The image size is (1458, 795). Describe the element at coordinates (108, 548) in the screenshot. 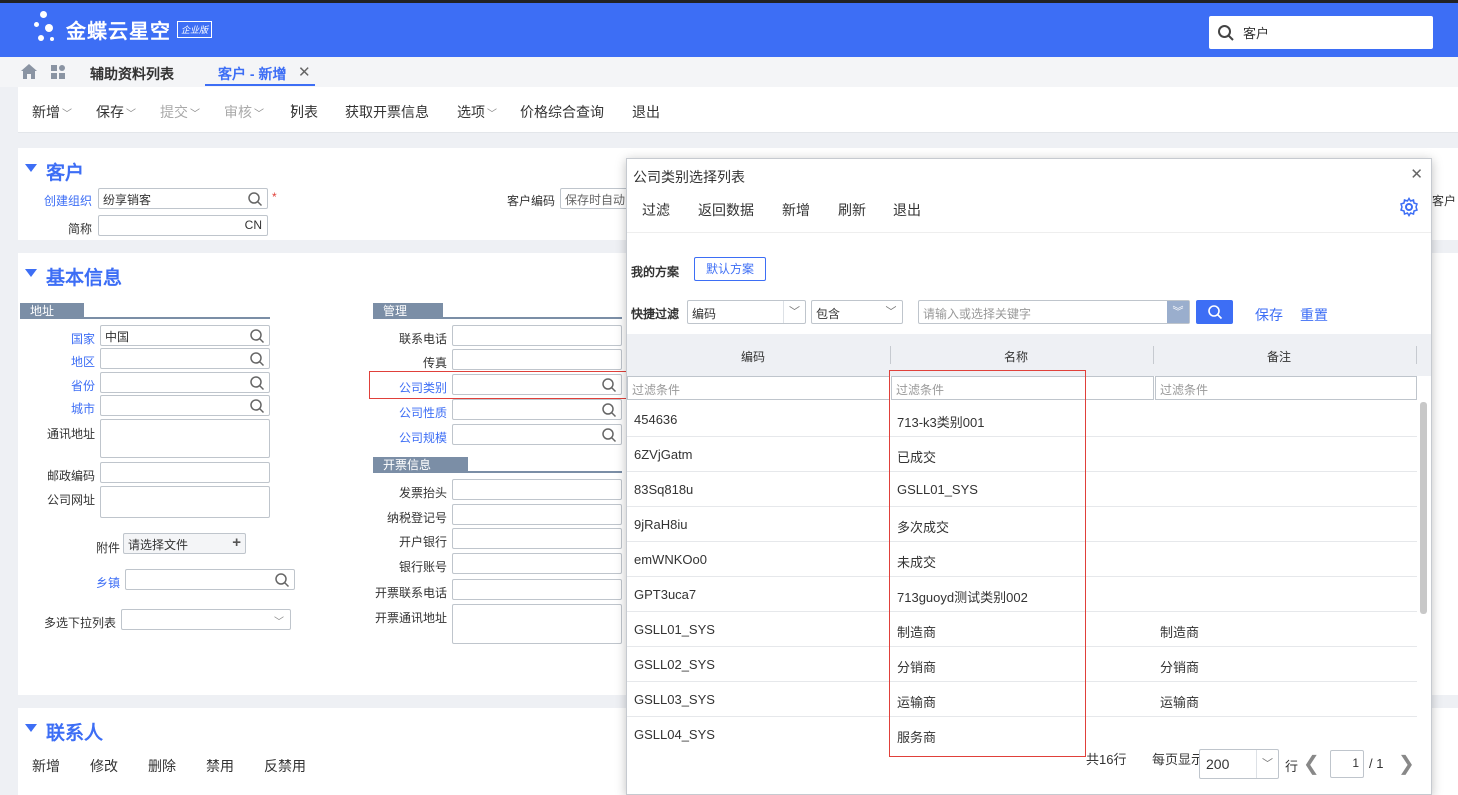

I see `attachment-label: 附件` at that location.